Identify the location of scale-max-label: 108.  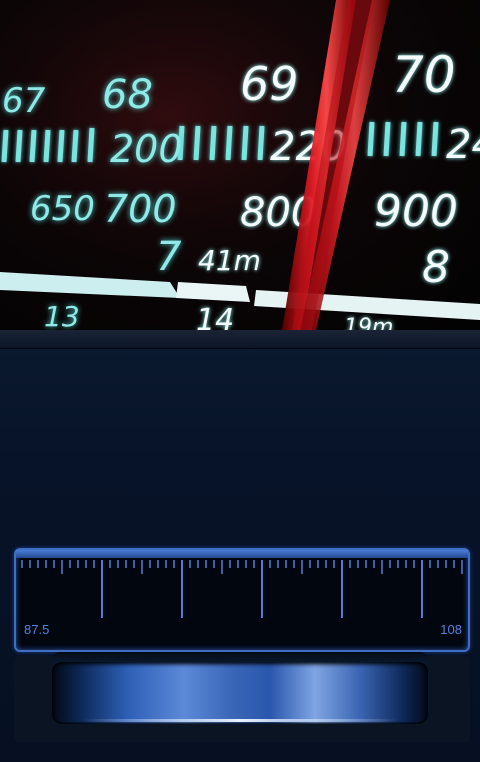
(451, 629).